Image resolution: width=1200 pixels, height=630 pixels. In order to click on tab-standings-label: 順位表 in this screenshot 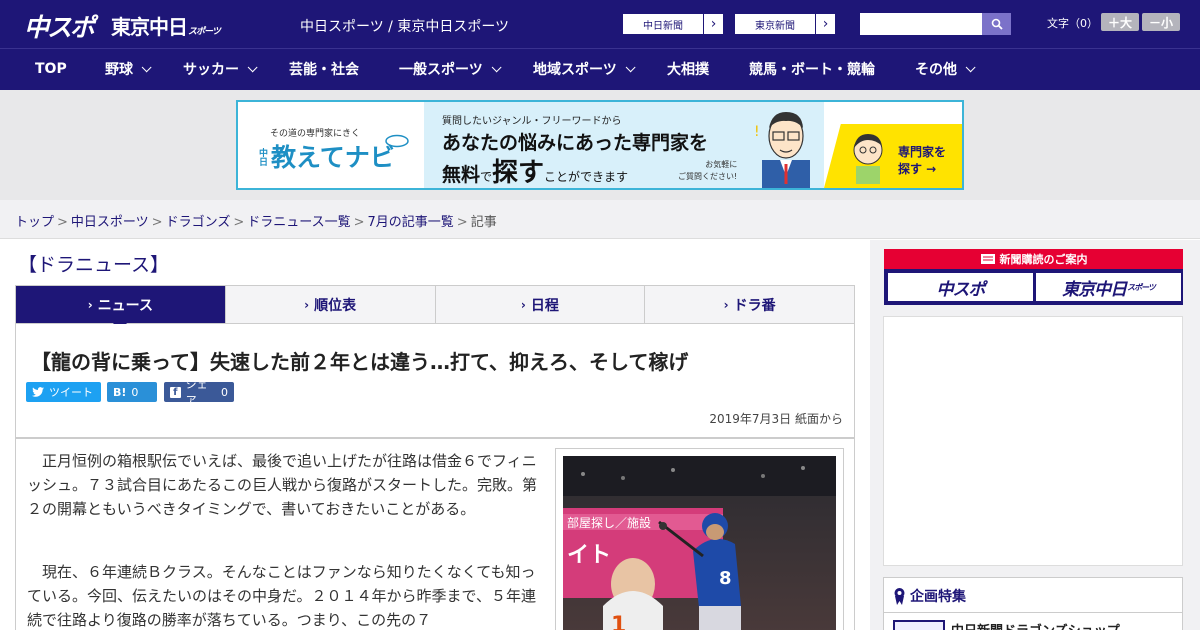, I will do `click(335, 305)`.